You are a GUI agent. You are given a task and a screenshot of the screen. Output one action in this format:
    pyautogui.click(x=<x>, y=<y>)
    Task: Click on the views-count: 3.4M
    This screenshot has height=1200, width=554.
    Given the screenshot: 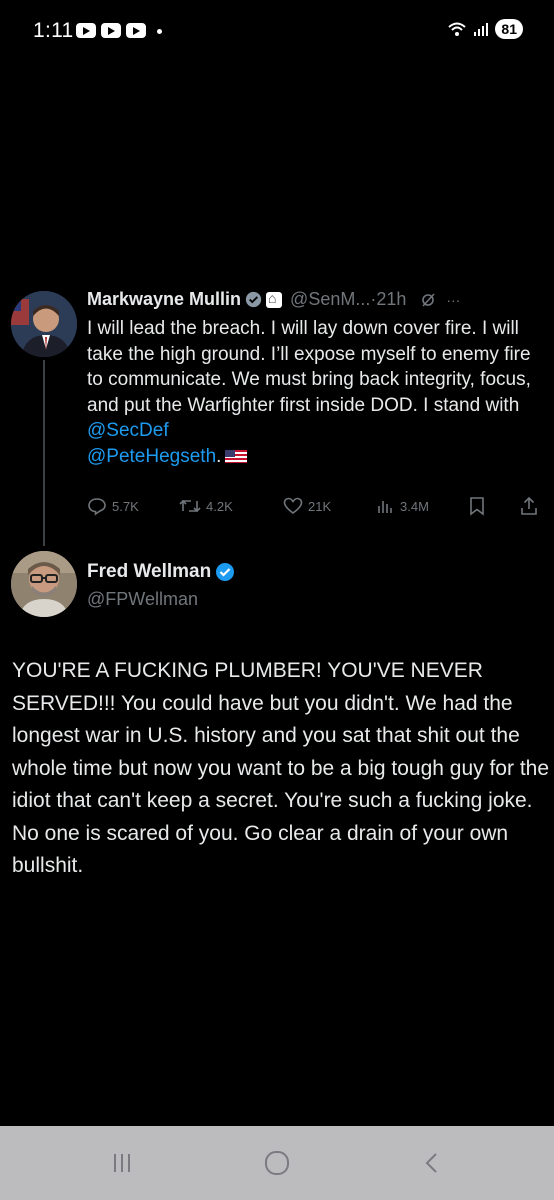 What is the action you would take?
    pyautogui.click(x=414, y=506)
    